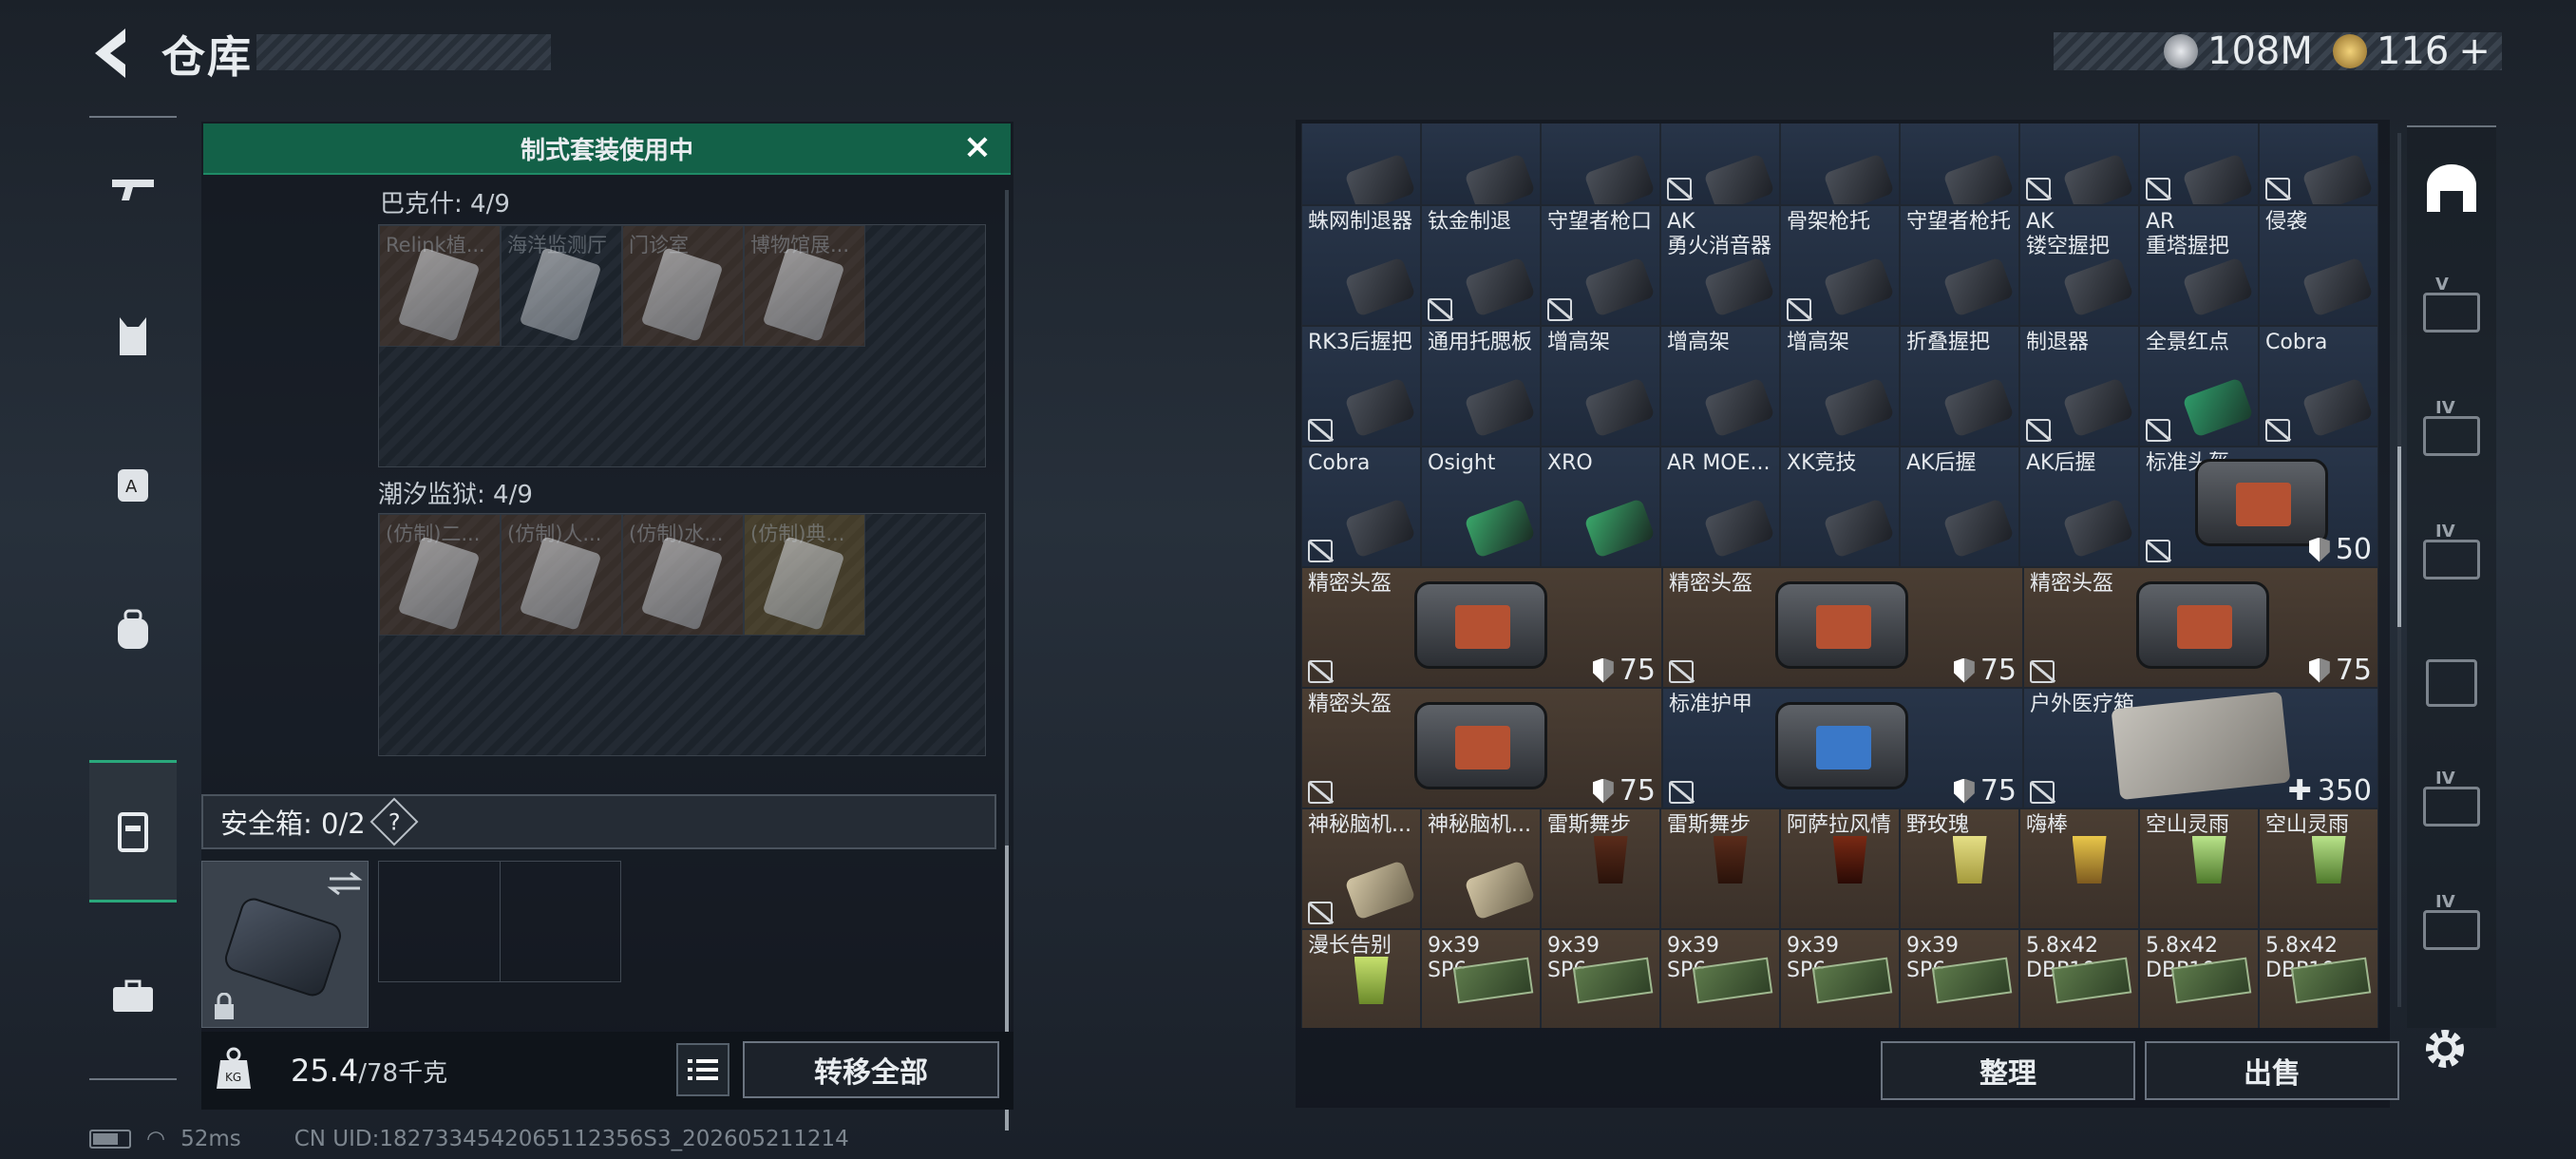  I want to click on item-cell: XRO, so click(1600, 506).